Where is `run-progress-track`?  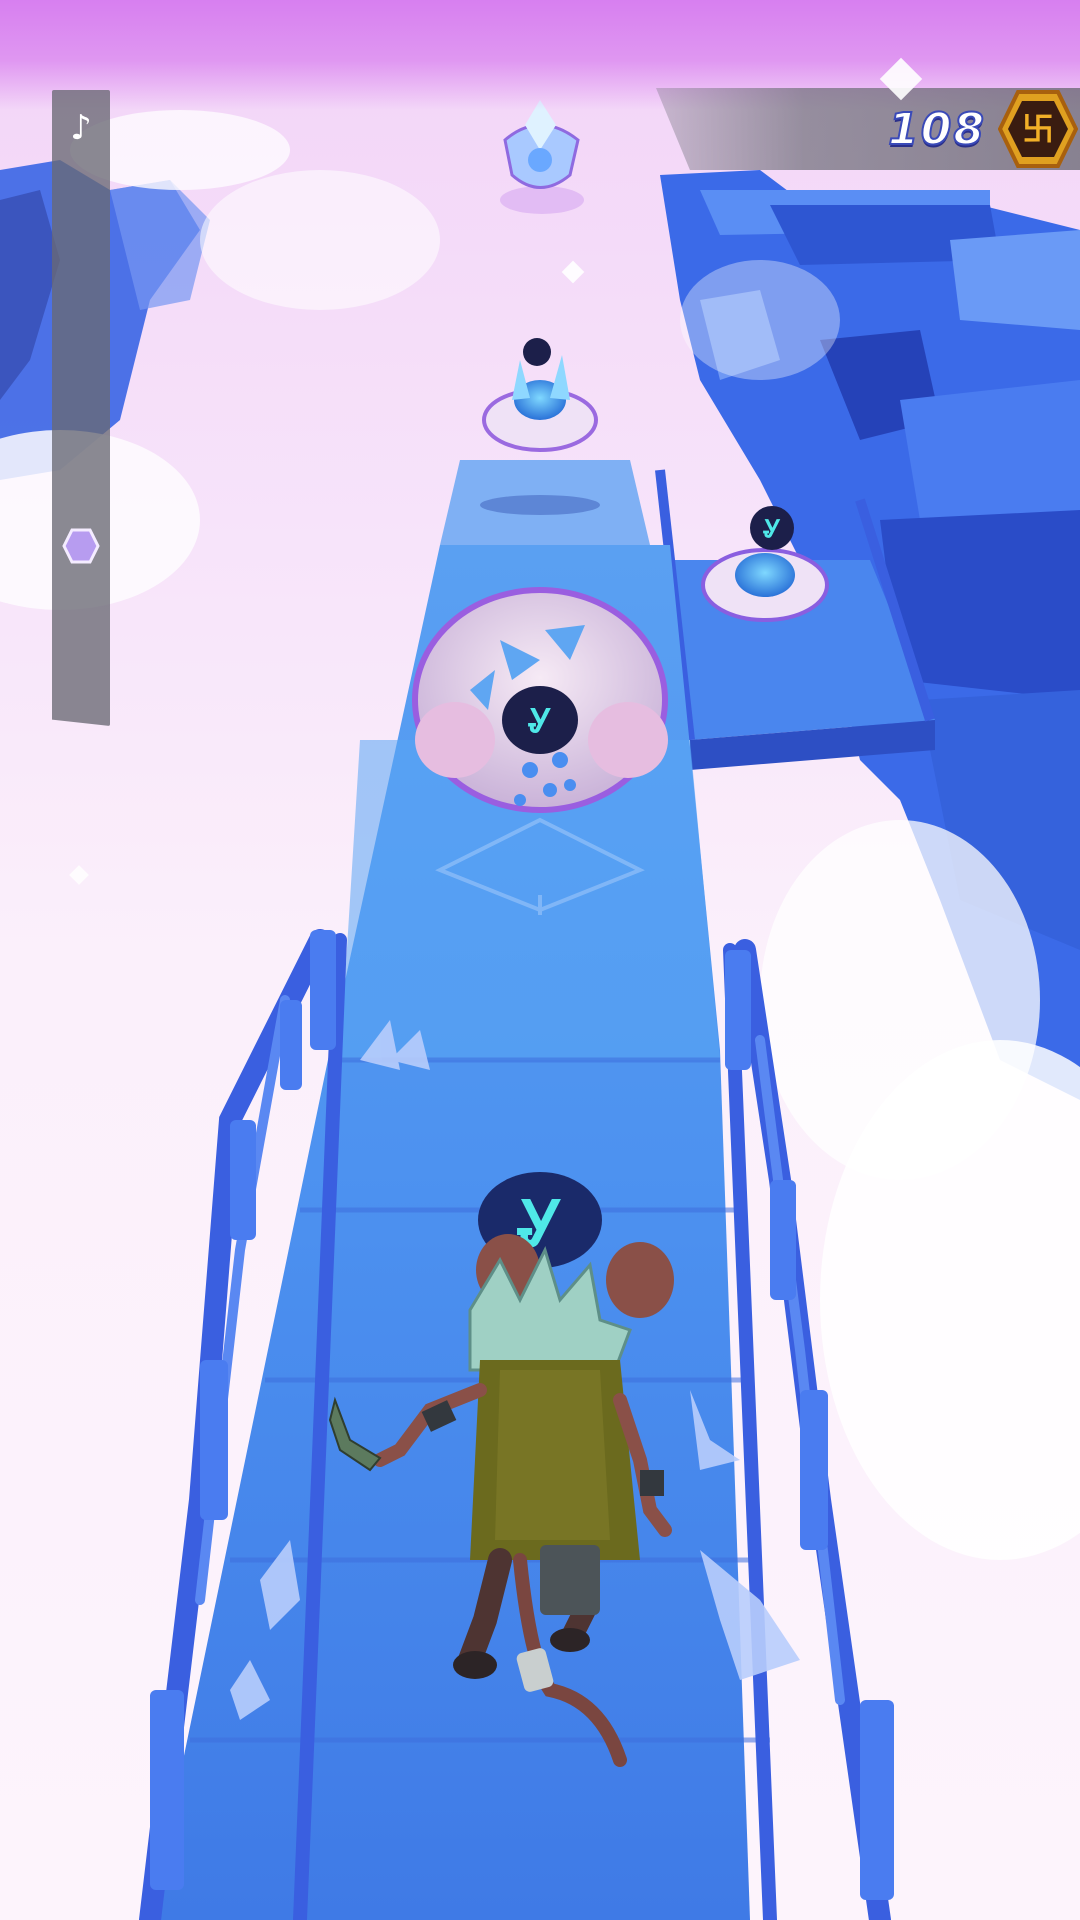
run-progress-track is located at coordinates (81, 408).